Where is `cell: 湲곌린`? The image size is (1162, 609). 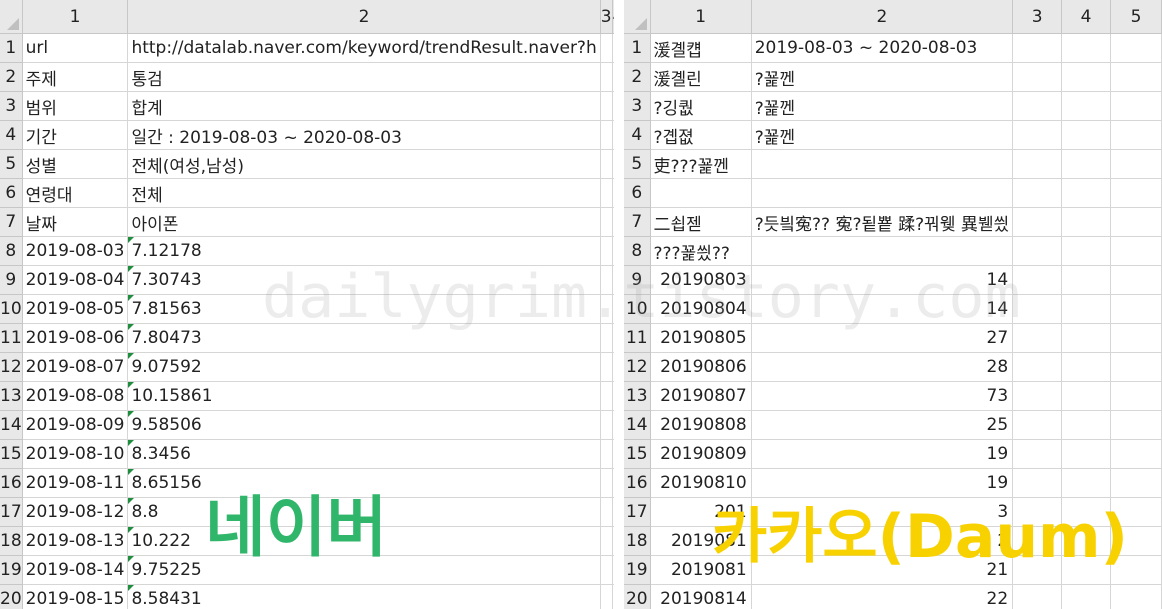 cell: 湲곌린 is located at coordinates (701, 77).